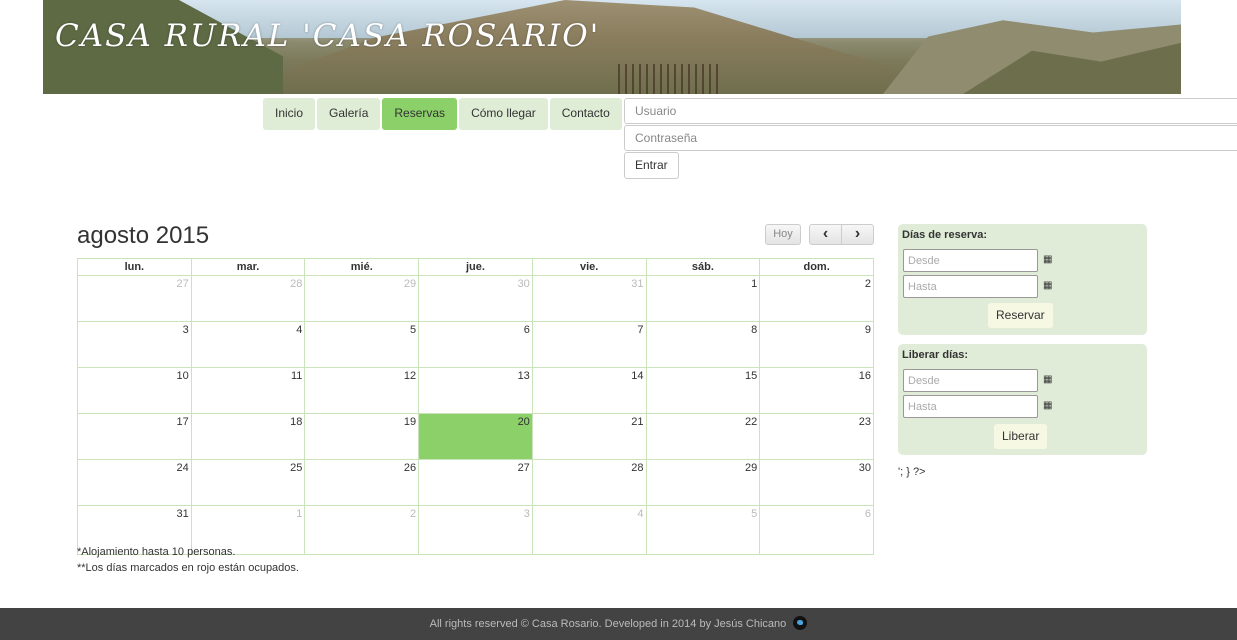 Image resolution: width=1237 pixels, height=640 pixels. What do you see at coordinates (612, 47) in the screenshot?
I see `header-banner: CASA RURAL 'CASA ROSARIO'` at bounding box center [612, 47].